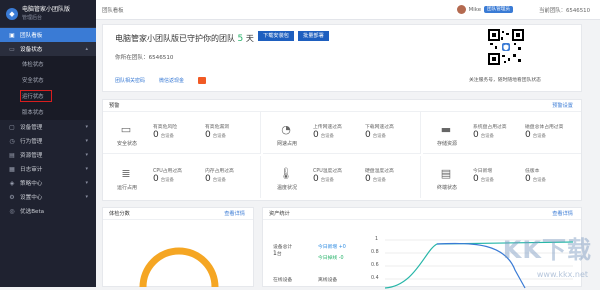 The image size is (600, 290). Describe the element at coordinates (48, 141) in the screenshot. I see `sidebar-item-behavior: ◷ 行为管理 ▾` at that location.